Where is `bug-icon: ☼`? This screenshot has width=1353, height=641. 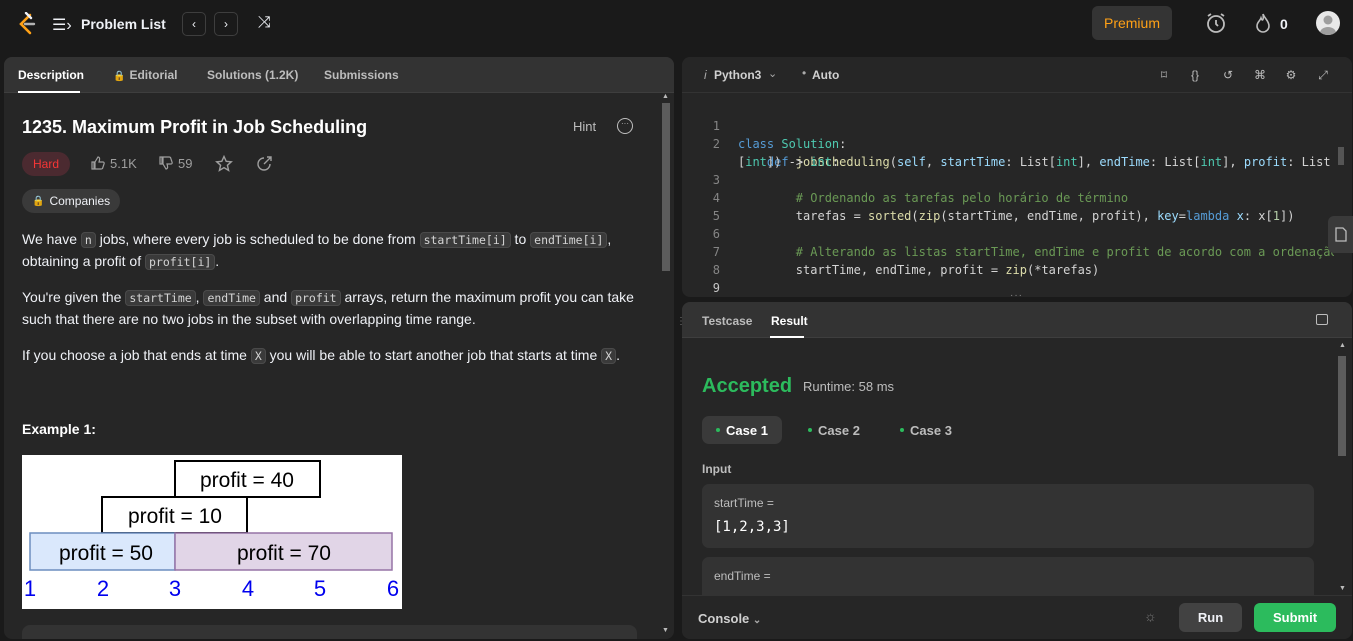 bug-icon: ☼ is located at coordinates (1152, 617).